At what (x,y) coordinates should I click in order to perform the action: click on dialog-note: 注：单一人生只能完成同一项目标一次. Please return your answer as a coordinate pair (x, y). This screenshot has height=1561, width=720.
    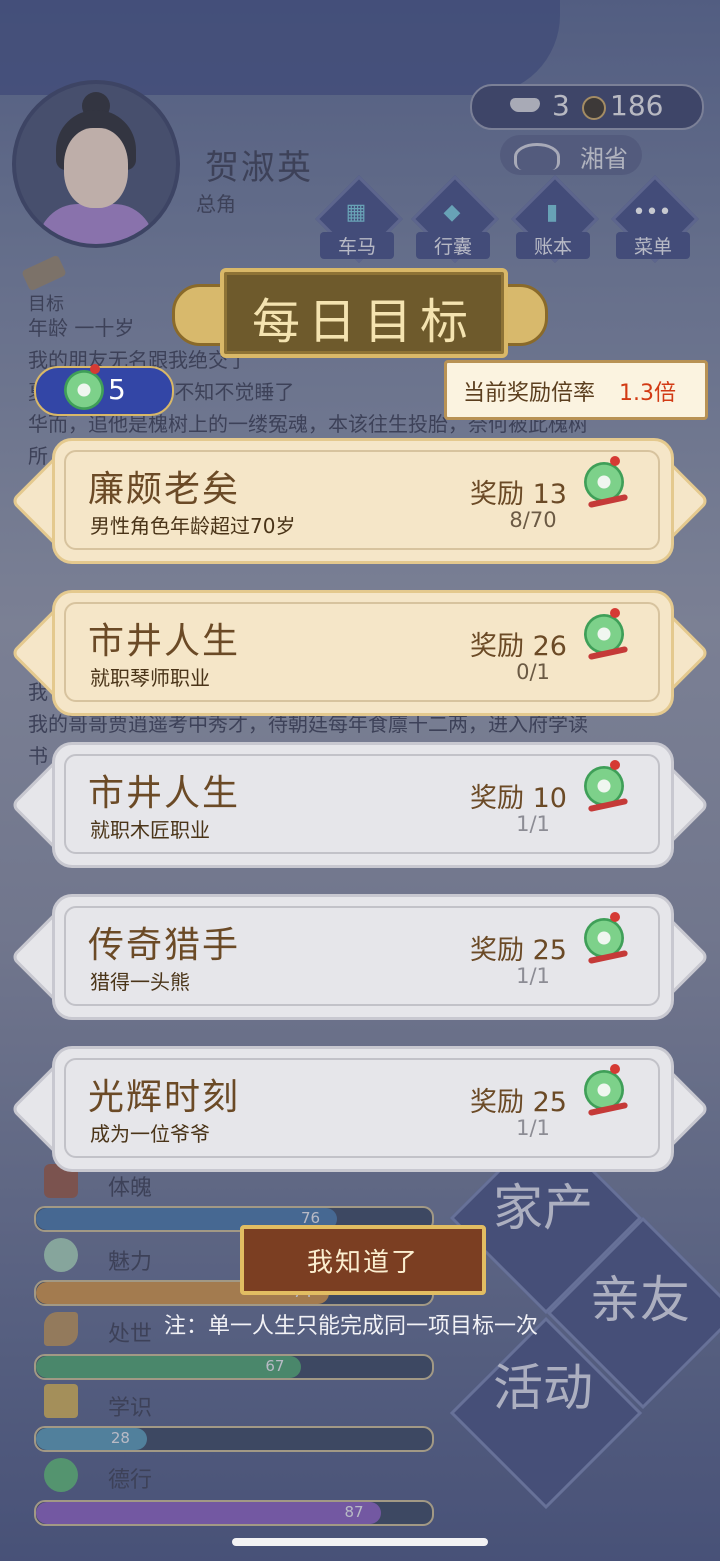
    Looking at the image, I should click on (351, 1326).